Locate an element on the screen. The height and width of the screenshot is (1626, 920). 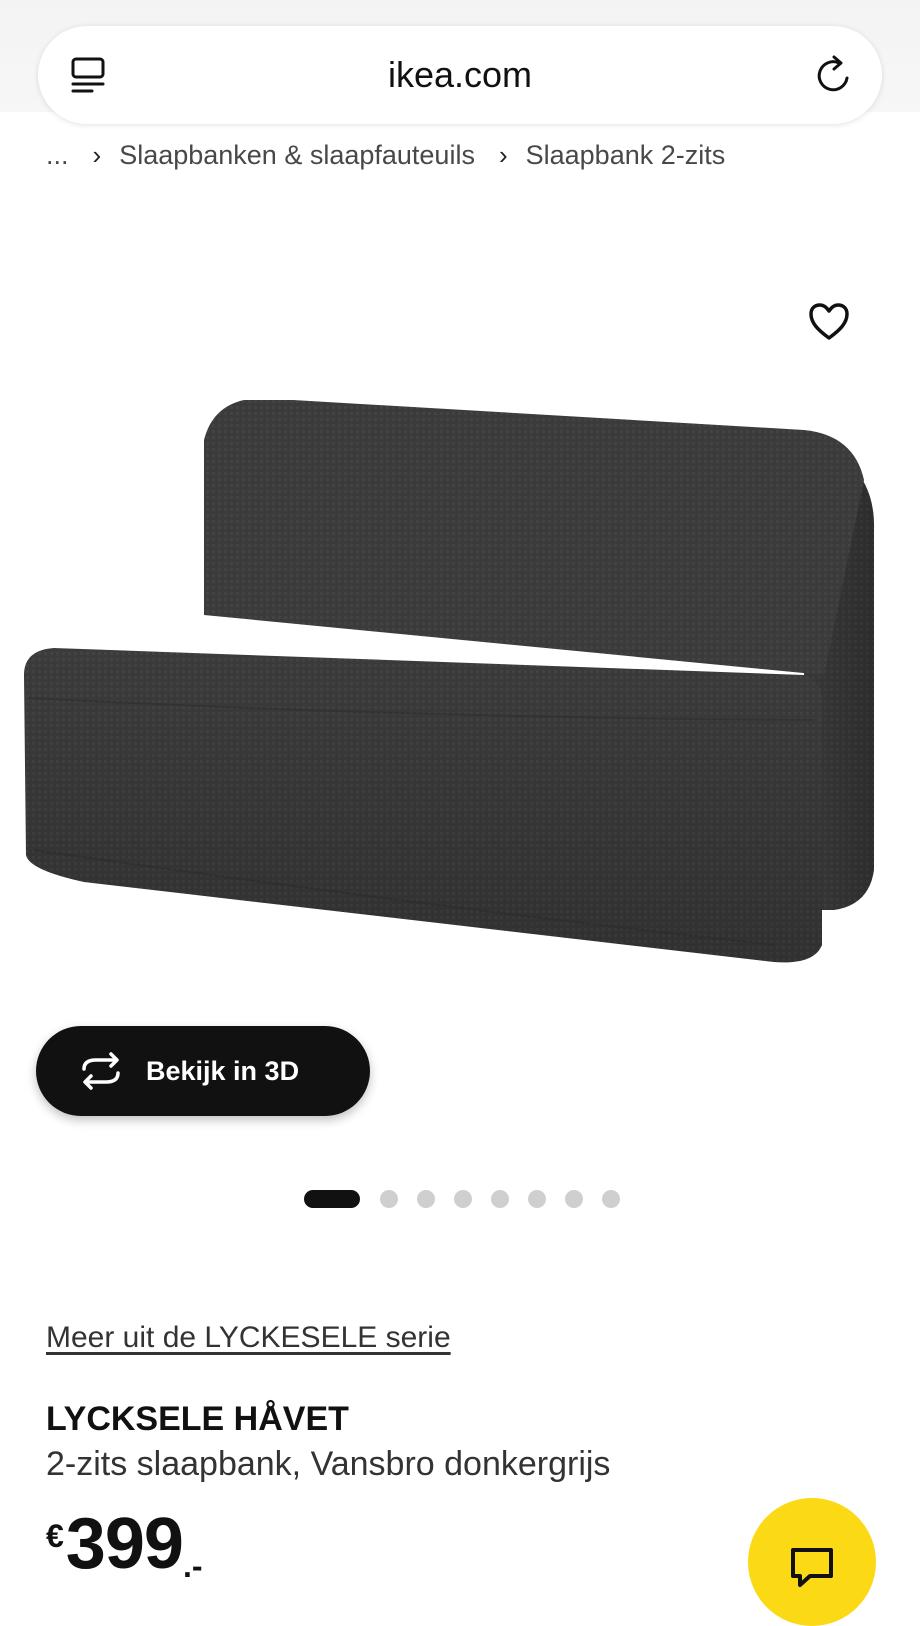
url-text: ikea.com is located at coordinates (460, 75).